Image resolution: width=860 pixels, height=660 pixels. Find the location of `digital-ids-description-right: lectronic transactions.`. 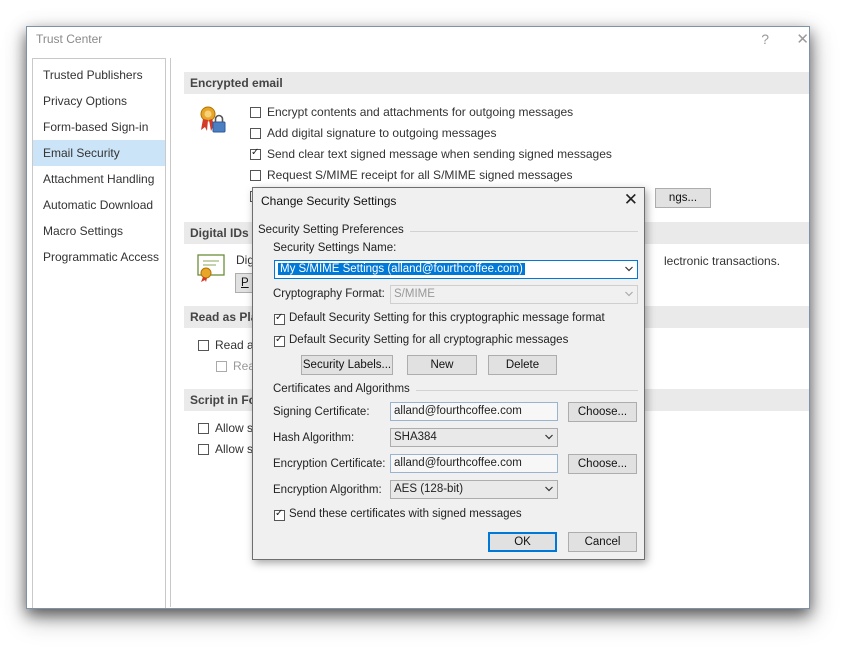

digital-ids-description-right: lectronic transactions. is located at coordinates (722, 261).